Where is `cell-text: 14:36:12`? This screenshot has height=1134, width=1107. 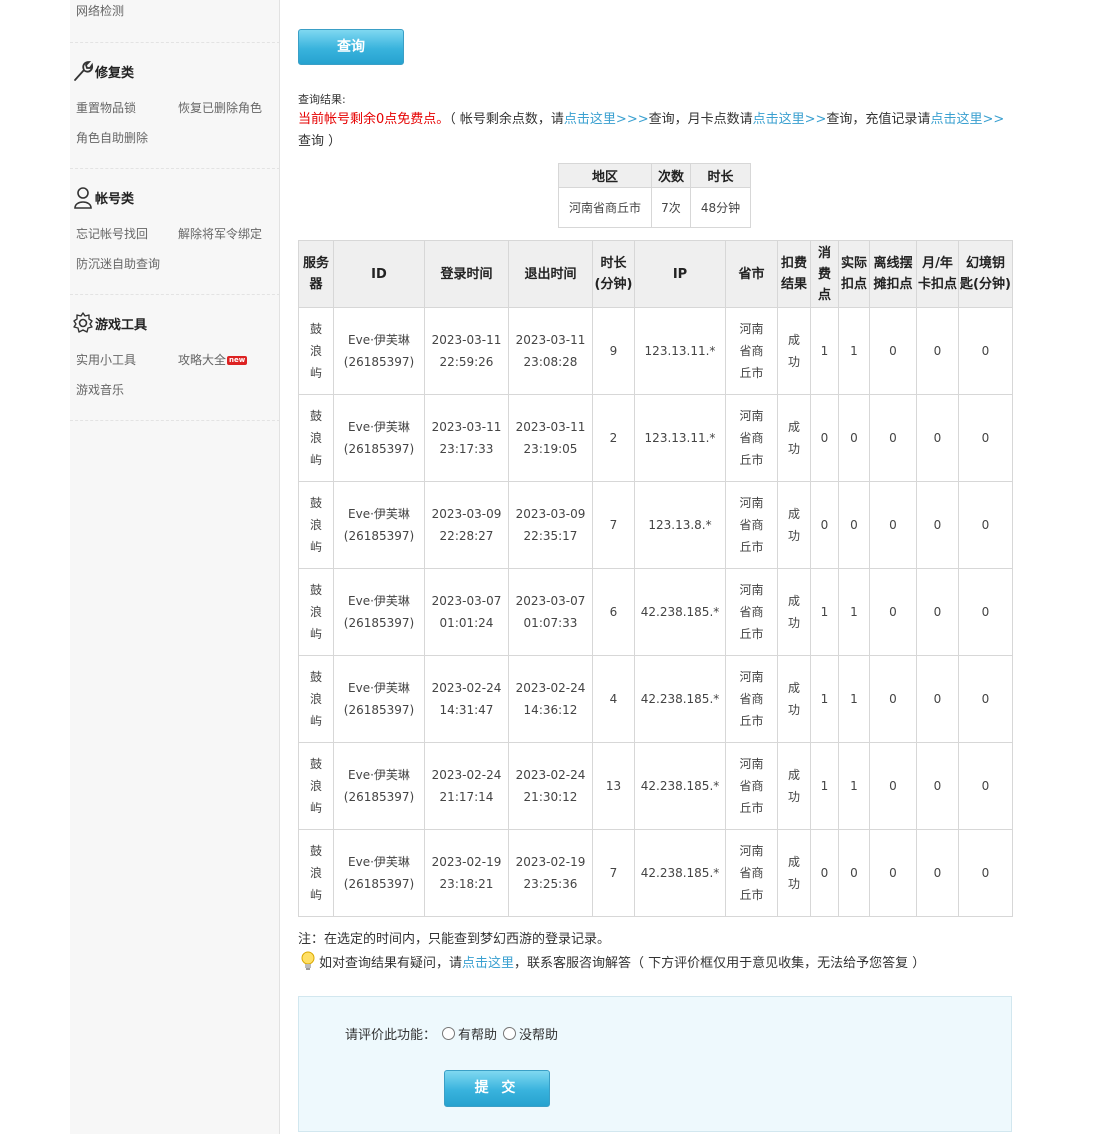 cell-text: 14:36:12 is located at coordinates (550, 710).